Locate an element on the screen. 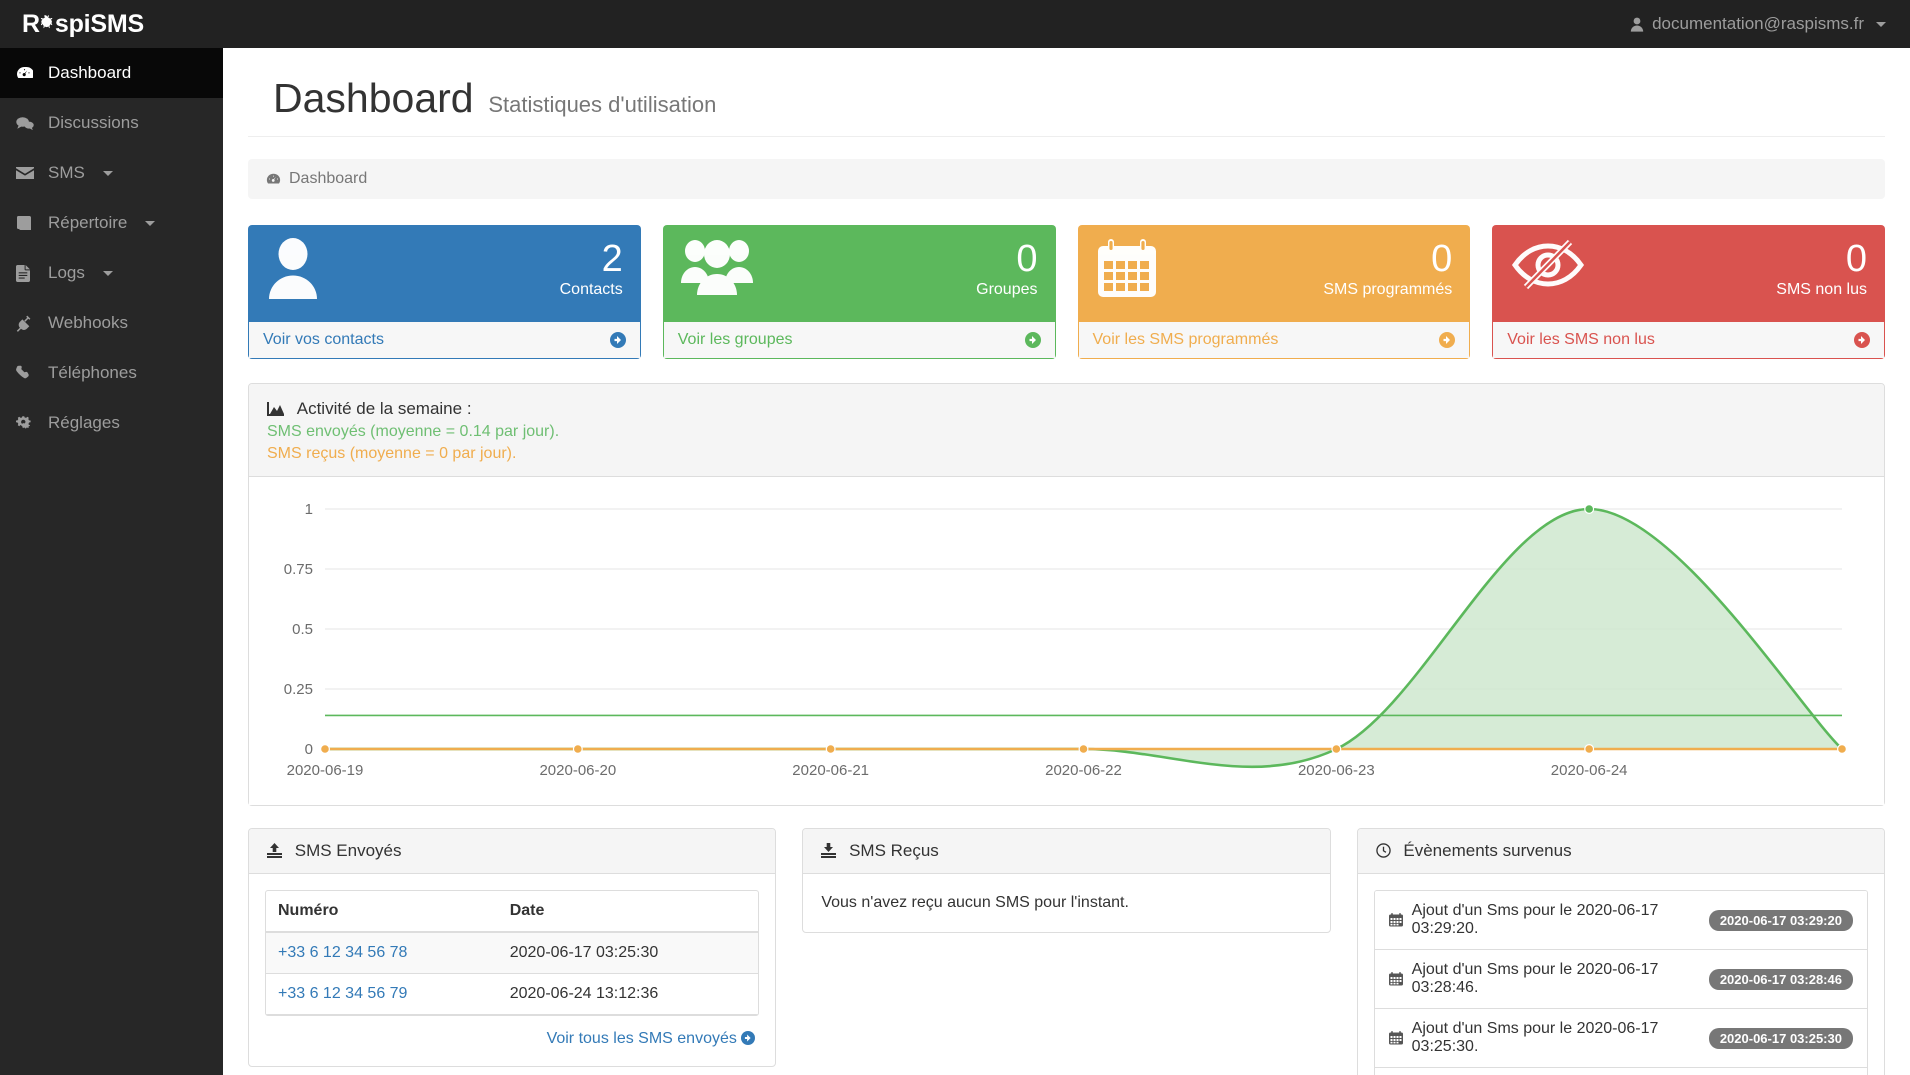 The image size is (1910, 1075). legend-received-label: SMS reçus (moyenne = 0 par jour). is located at coordinates (392, 453).